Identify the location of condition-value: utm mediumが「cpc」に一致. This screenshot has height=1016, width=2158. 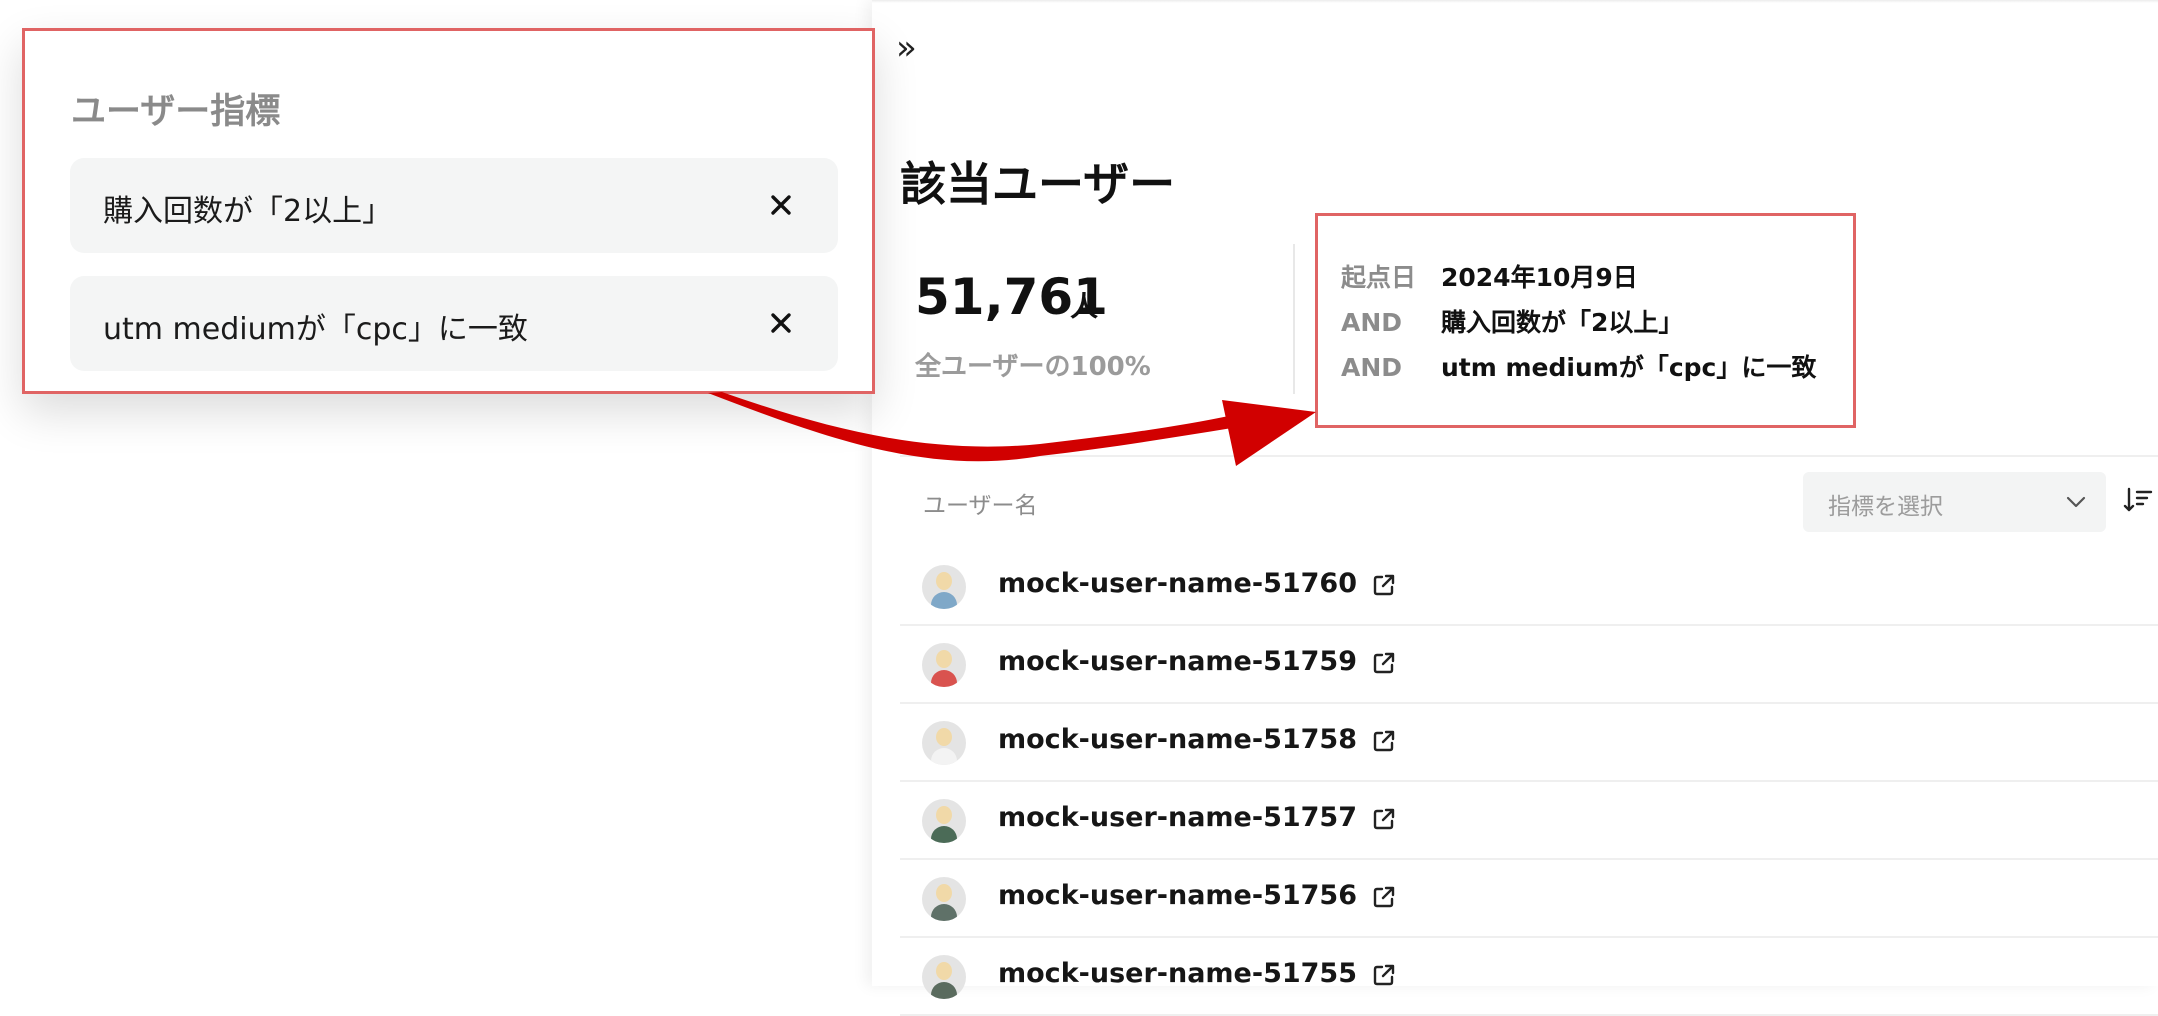
(1629, 367).